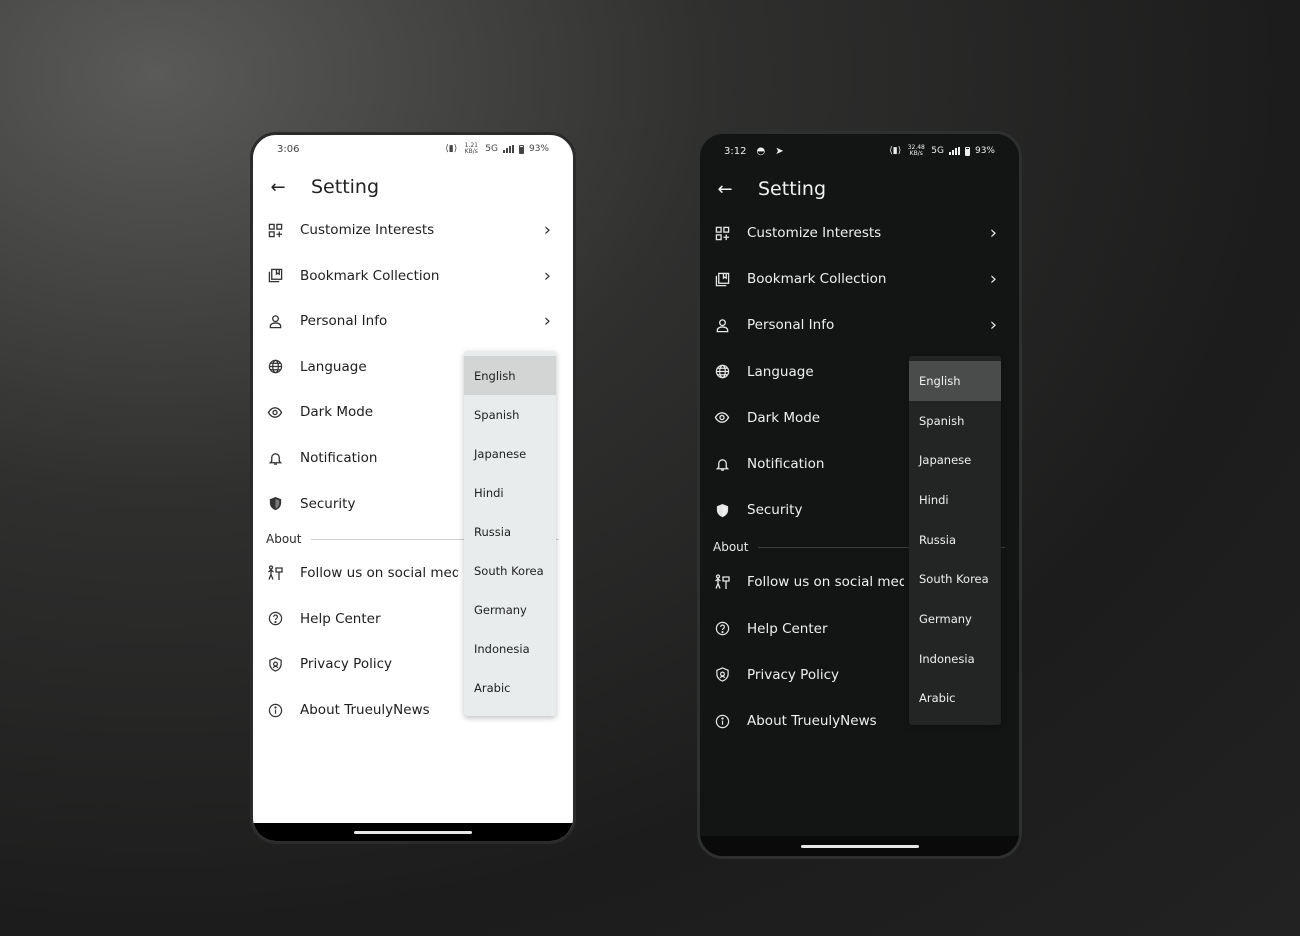  Describe the element at coordinates (367, 230) in the screenshot. I see `settings-item-label: Customize Interests` at that location.